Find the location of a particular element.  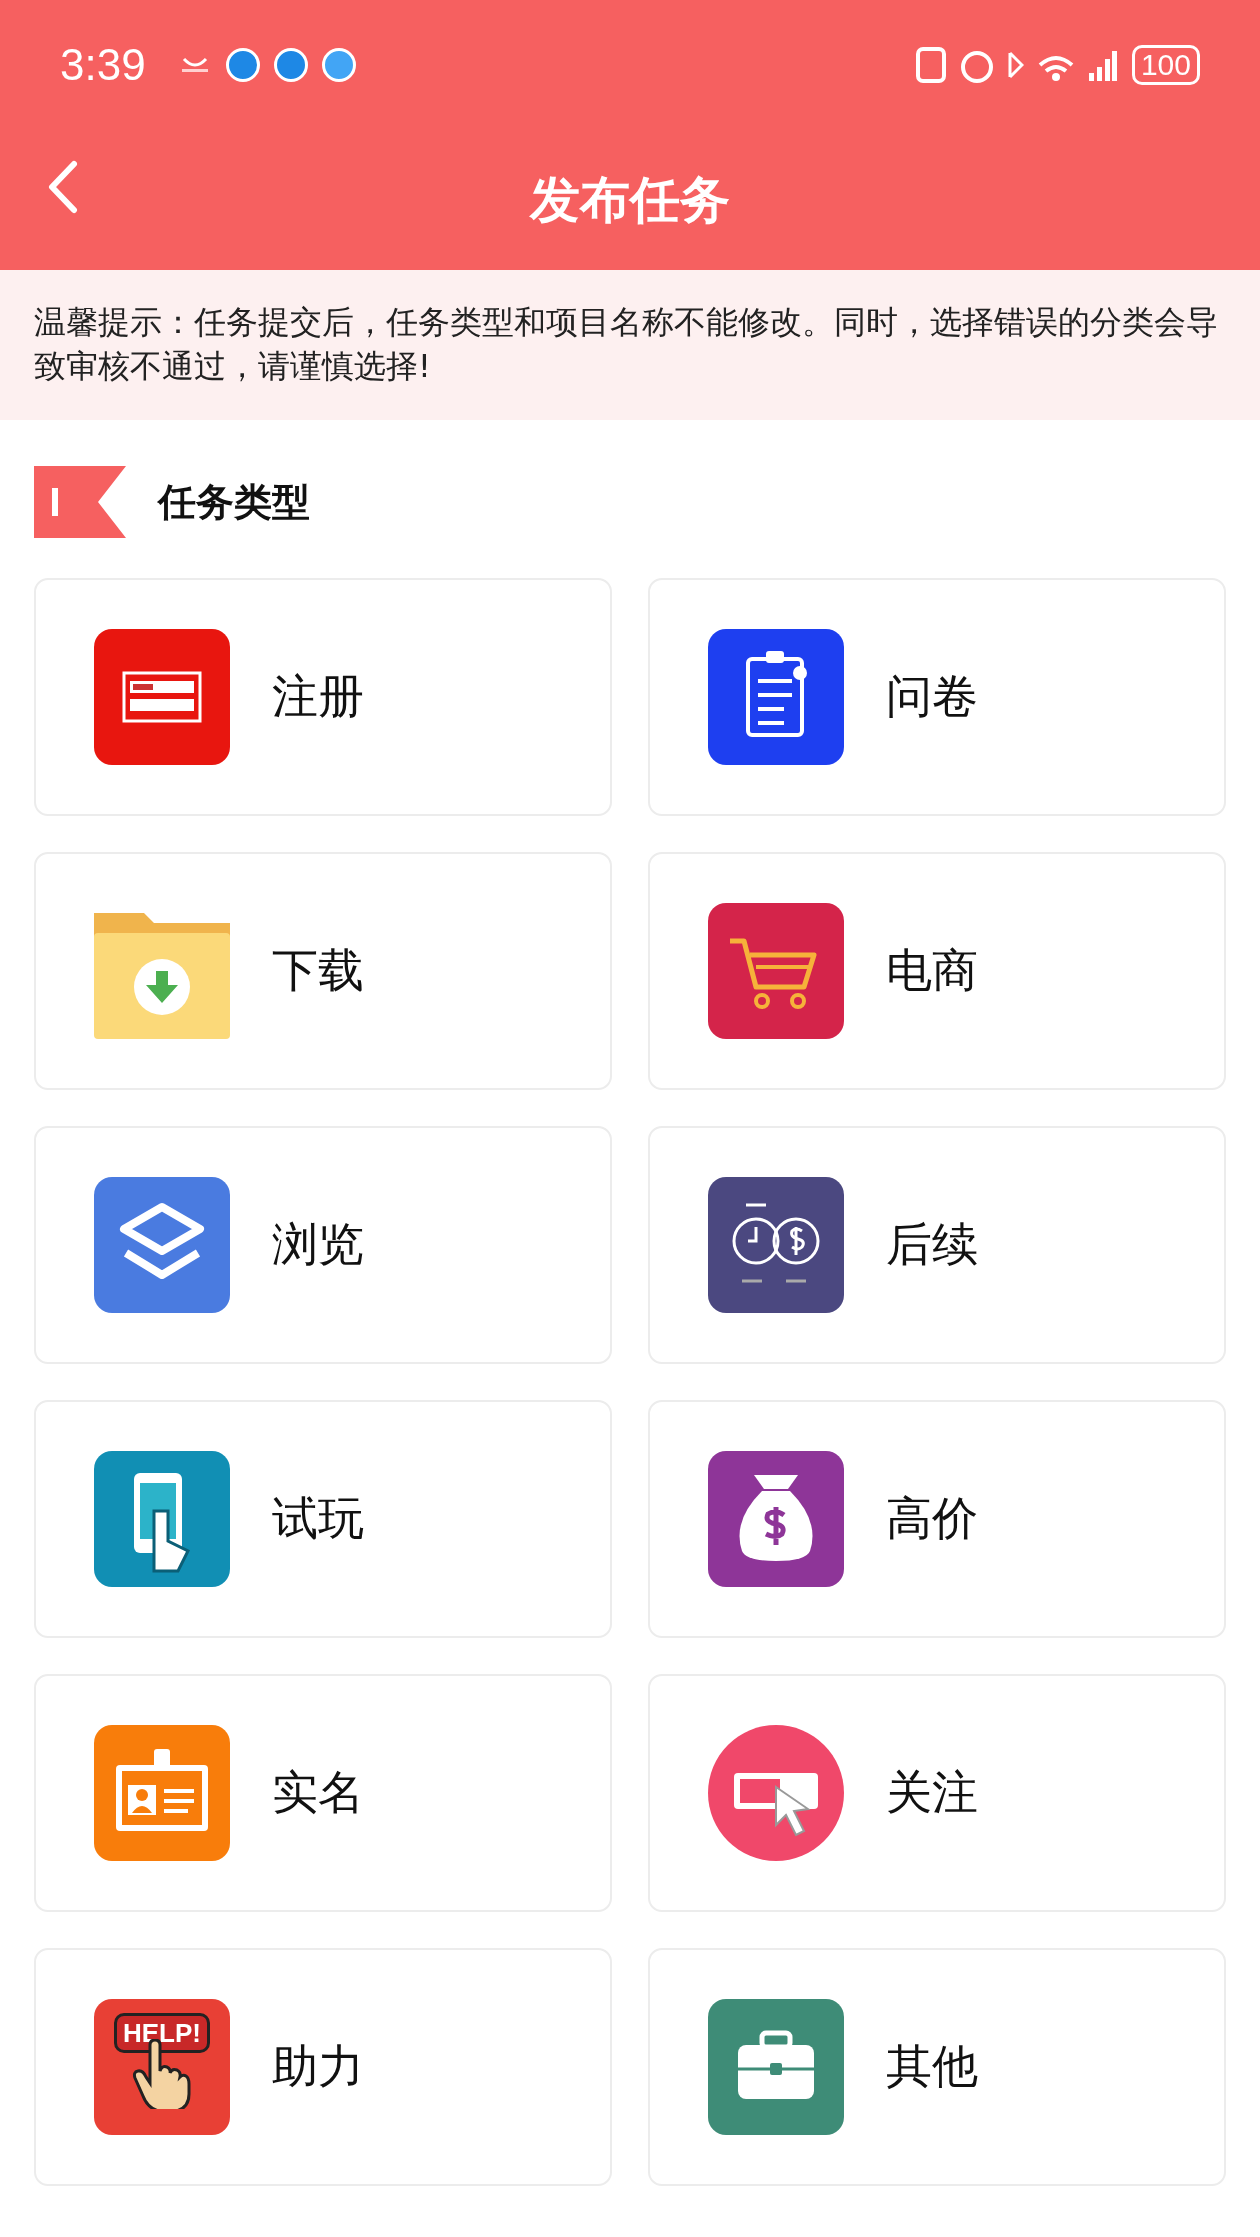

task-type-label: 电商 is located at coordinates (932, 970).